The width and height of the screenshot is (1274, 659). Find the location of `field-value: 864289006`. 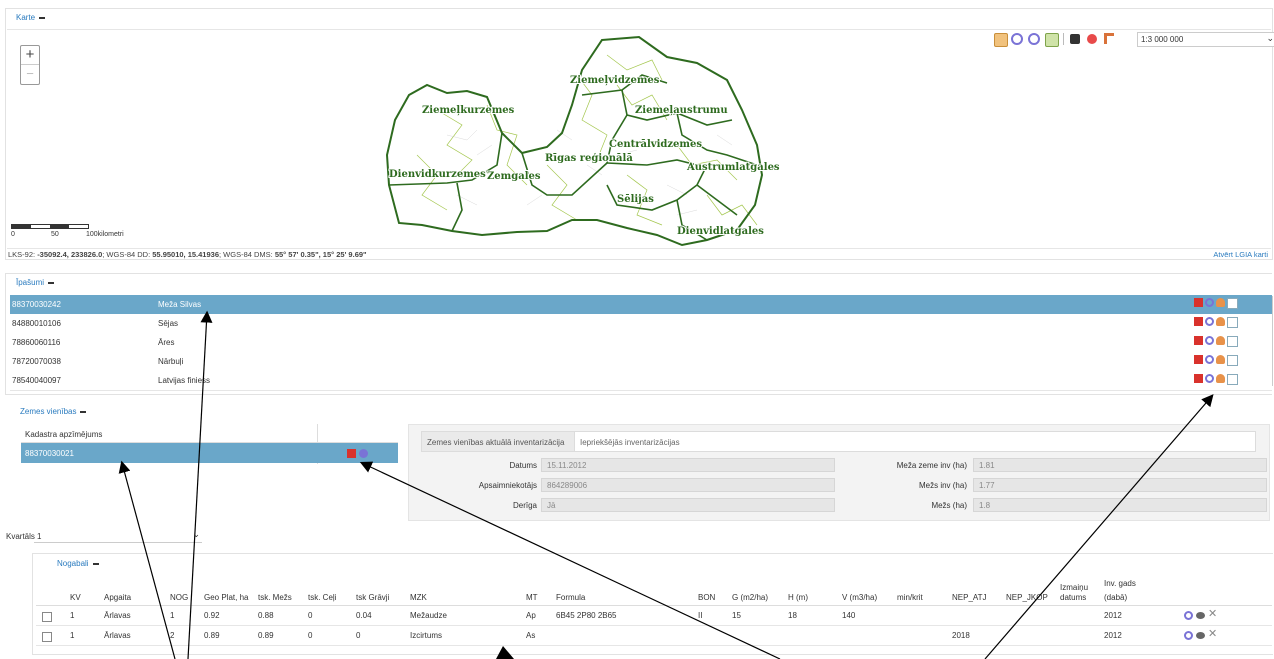

field-value: 864289006 is located at coordinates (688, 485).